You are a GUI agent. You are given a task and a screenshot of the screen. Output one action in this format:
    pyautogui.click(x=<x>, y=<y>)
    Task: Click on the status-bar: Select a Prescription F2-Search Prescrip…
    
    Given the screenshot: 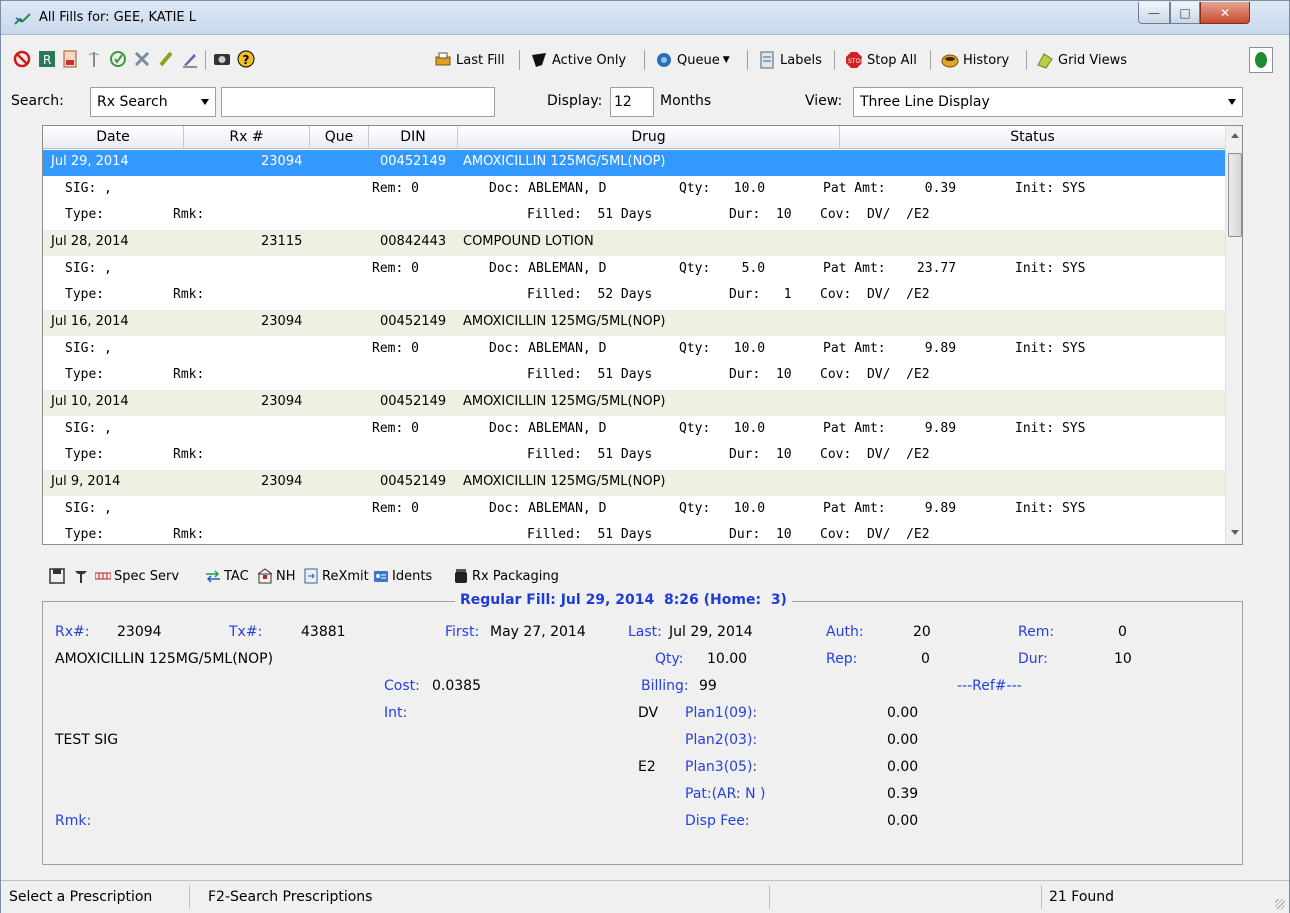 What is the action you would take?
    pyautogui.click(x=645, y=896)
    